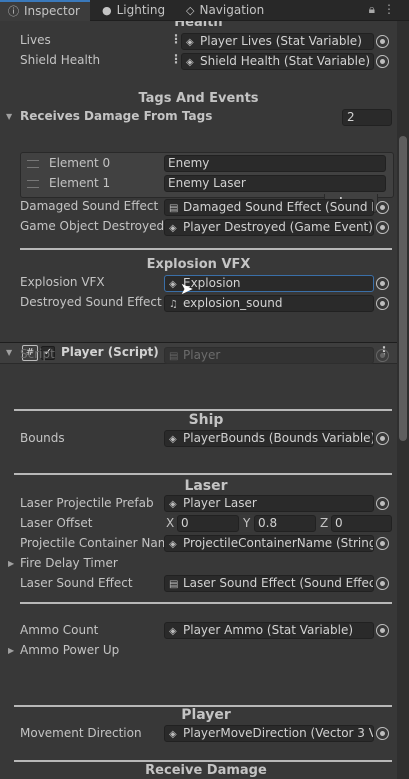 This screenshot has height=779, width=409. What do you see at coordinates (278, 227) in the screenshot?
I see `game-object-destroyed-value: Player Destroyed (Game Event)` at bounding box center [278, 227].